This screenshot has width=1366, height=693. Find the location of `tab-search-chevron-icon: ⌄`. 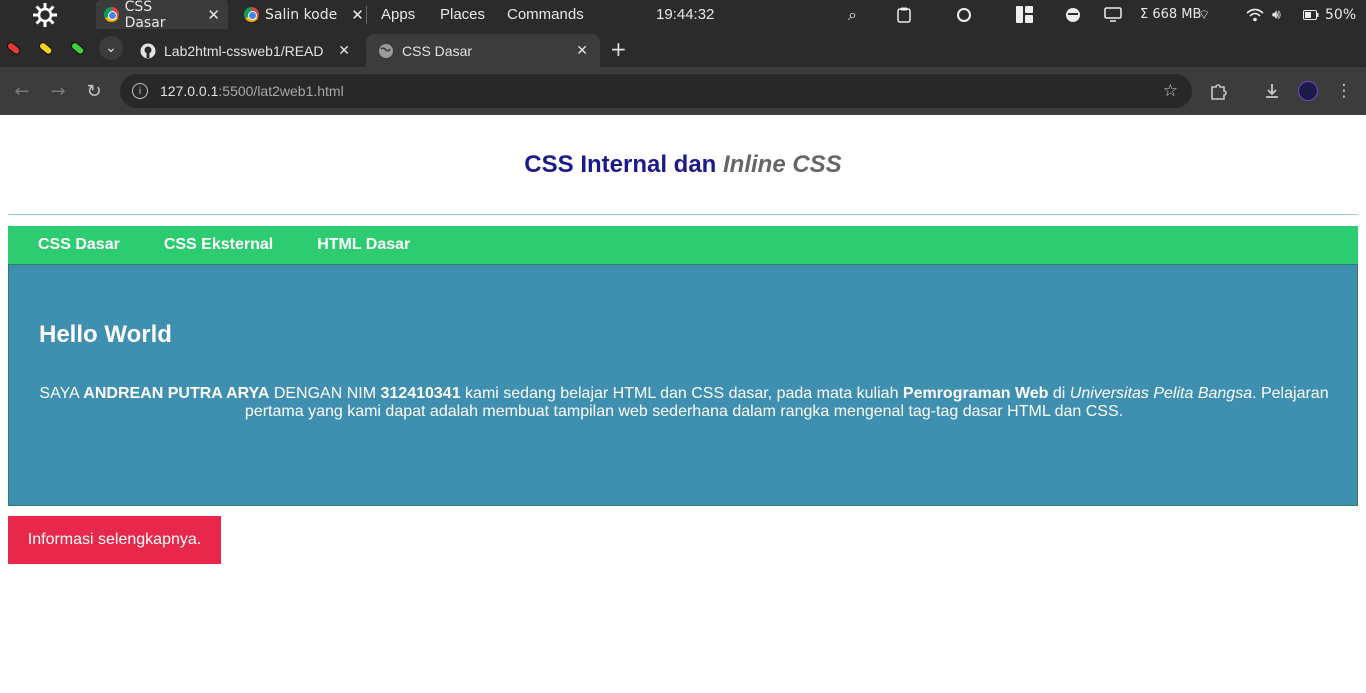

tab-search-chevron-icon: ⌄ is located at coordinates (111, 48).